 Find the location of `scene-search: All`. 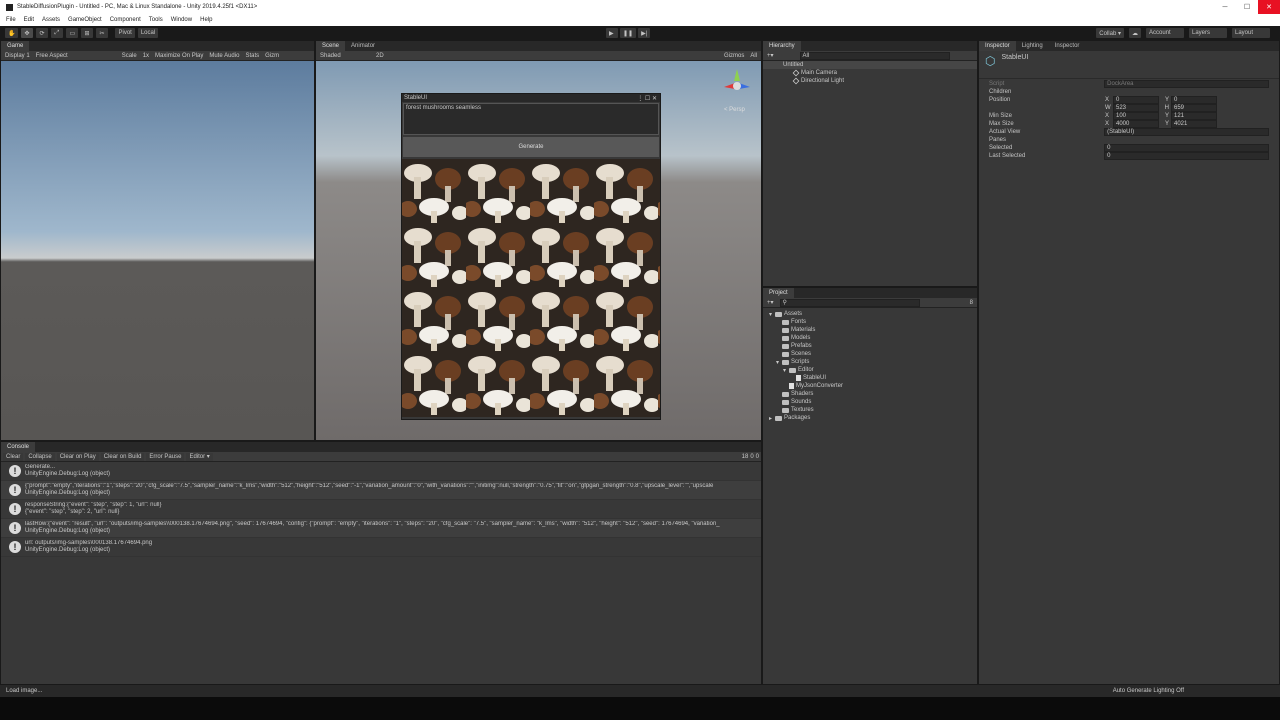

scene-search: All is located at coordinates (753, 56).